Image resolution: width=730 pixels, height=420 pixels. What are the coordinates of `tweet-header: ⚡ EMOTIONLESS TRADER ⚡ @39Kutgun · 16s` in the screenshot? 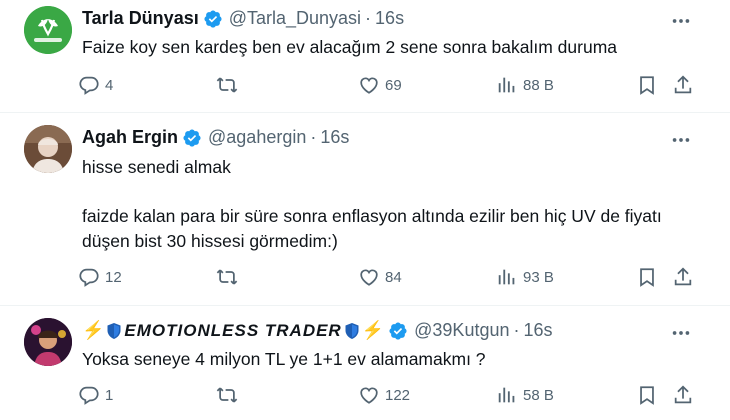 It's located at (317, 330).